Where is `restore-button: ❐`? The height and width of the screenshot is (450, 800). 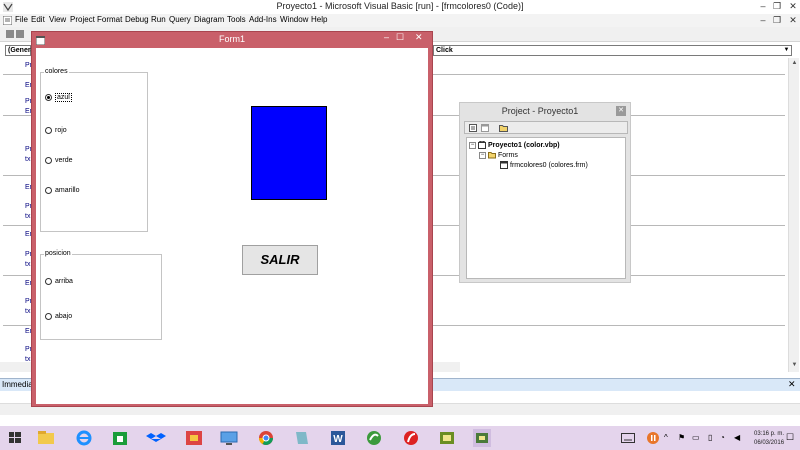
restore-button: ❐ is located at coordinates (777, 6).